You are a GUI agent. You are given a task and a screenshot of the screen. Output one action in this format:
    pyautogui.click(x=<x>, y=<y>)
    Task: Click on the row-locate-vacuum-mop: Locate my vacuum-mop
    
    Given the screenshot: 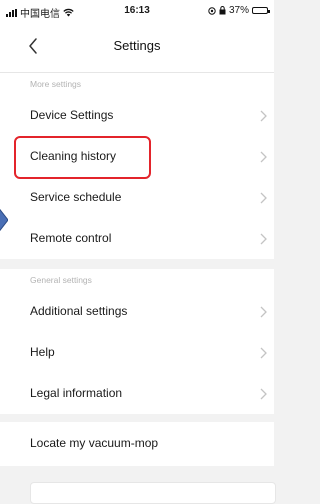 What is the action you would take?
    pyautogui.click(x=137, y=444)
    